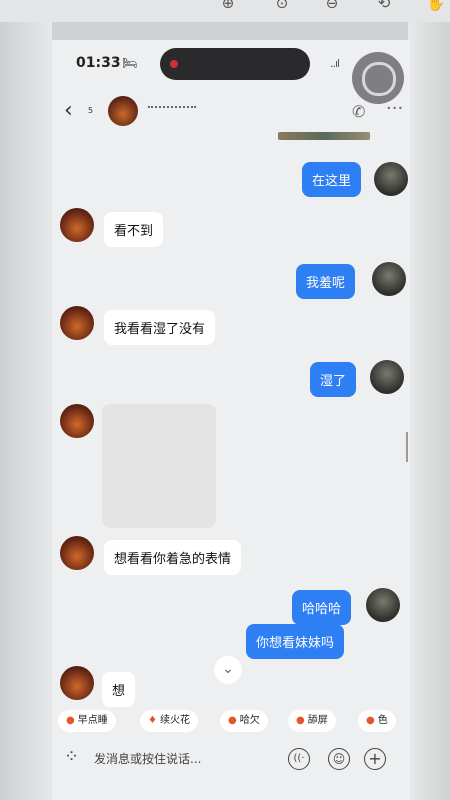 This screenshot has height=800, width=450. I want to click on more-icon: ···, so click(394, 108).